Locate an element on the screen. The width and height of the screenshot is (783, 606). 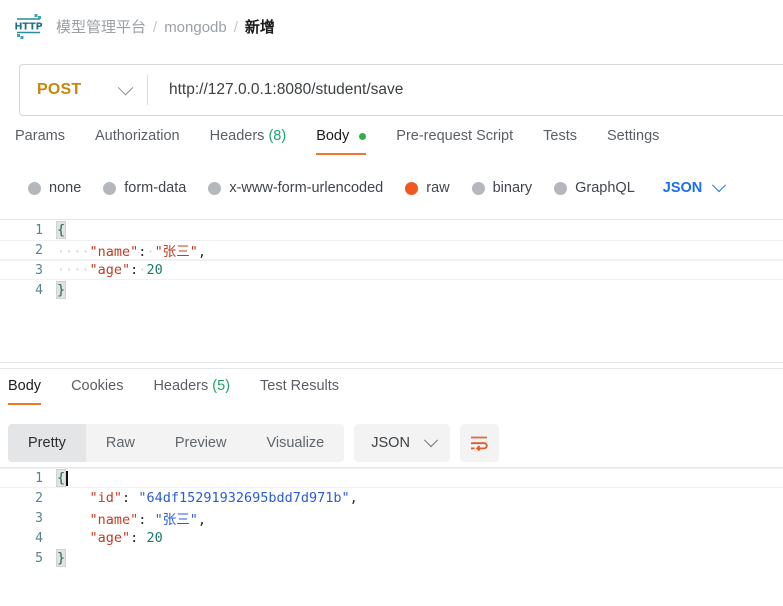
code-line: 2 "id": "64df15291932695bdd7d971b", is located at coordinates (391, 498).